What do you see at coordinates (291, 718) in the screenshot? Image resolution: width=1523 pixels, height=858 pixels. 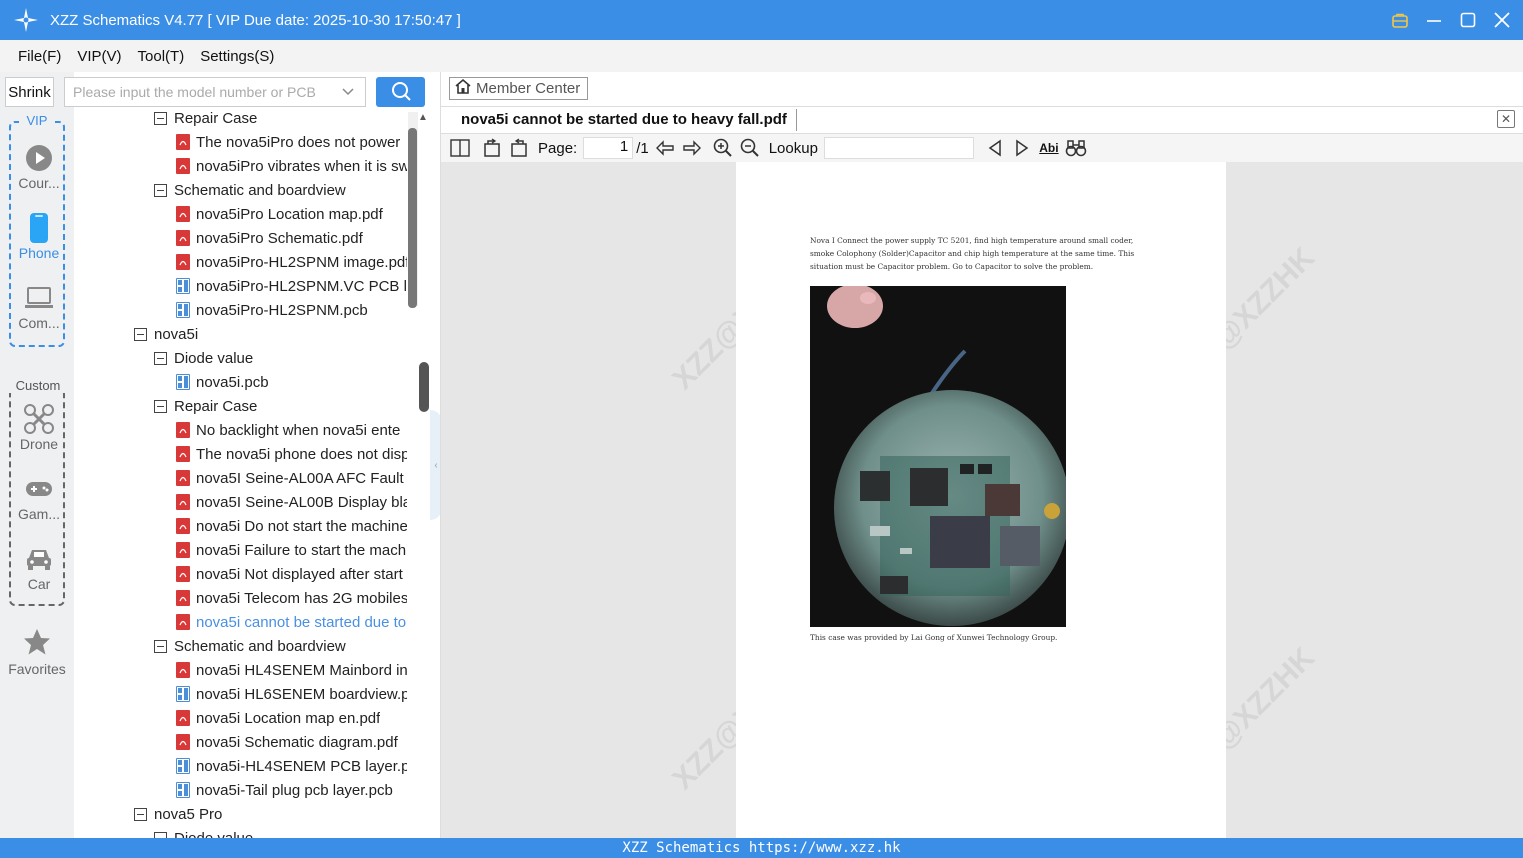 I see `tree-file: nova5i Location map en.pdf` at bounding box center [291, 718].